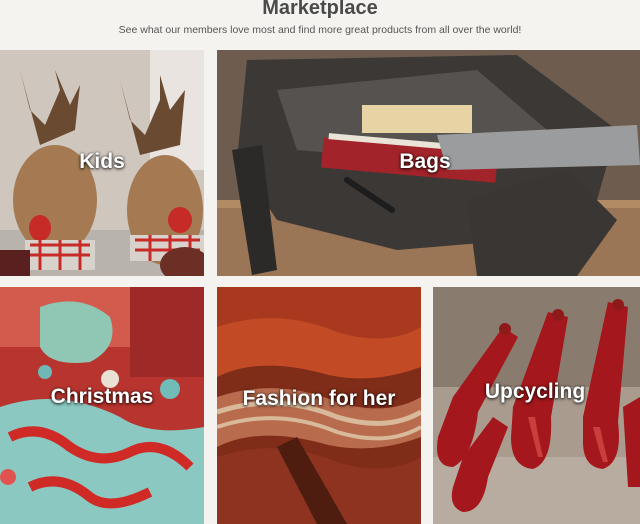  I want to click on category-label-bags: Bags, so click(425, 161).